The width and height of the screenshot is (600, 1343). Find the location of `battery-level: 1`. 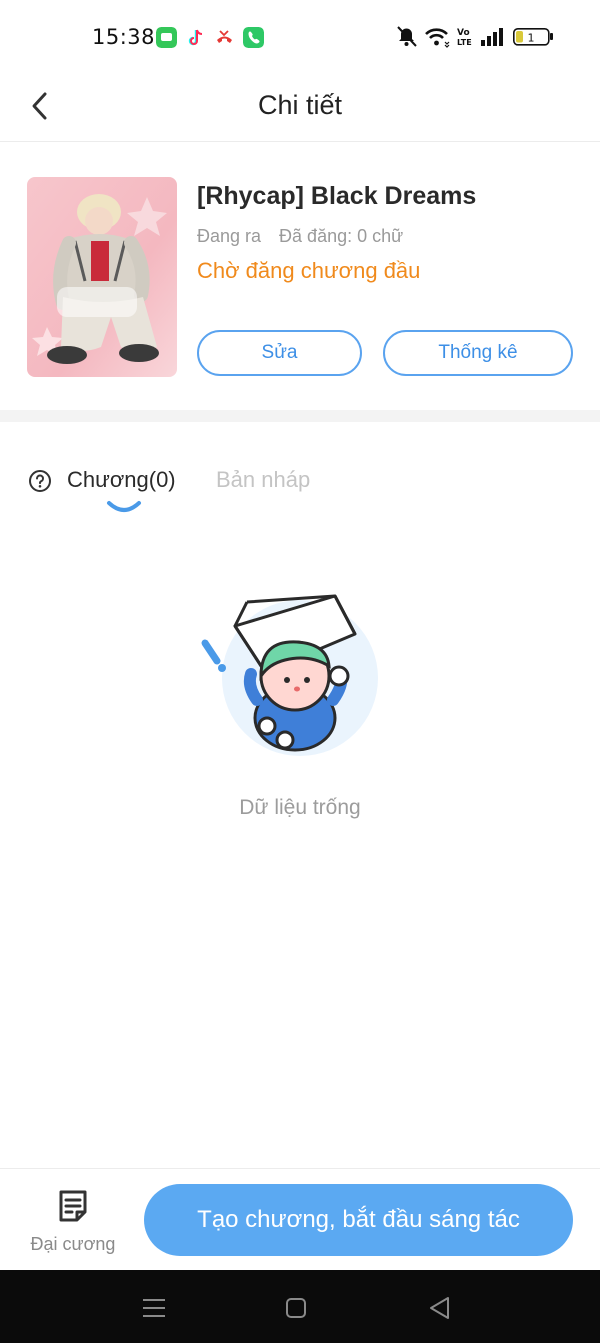

battery-level: 1 is located at coordinates (531, 38).